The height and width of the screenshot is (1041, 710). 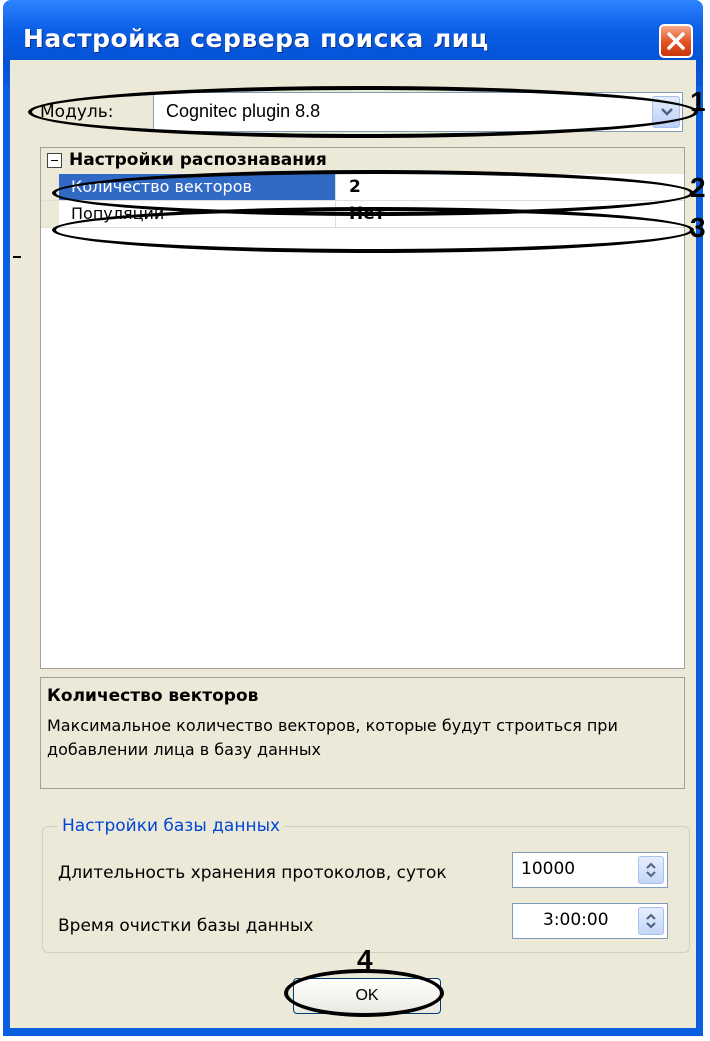 What do you see at coordinates (362, 187) in the screenshot?
I see `property-row-vectors: Количество векторов 2` at bounding box center [362, 187].